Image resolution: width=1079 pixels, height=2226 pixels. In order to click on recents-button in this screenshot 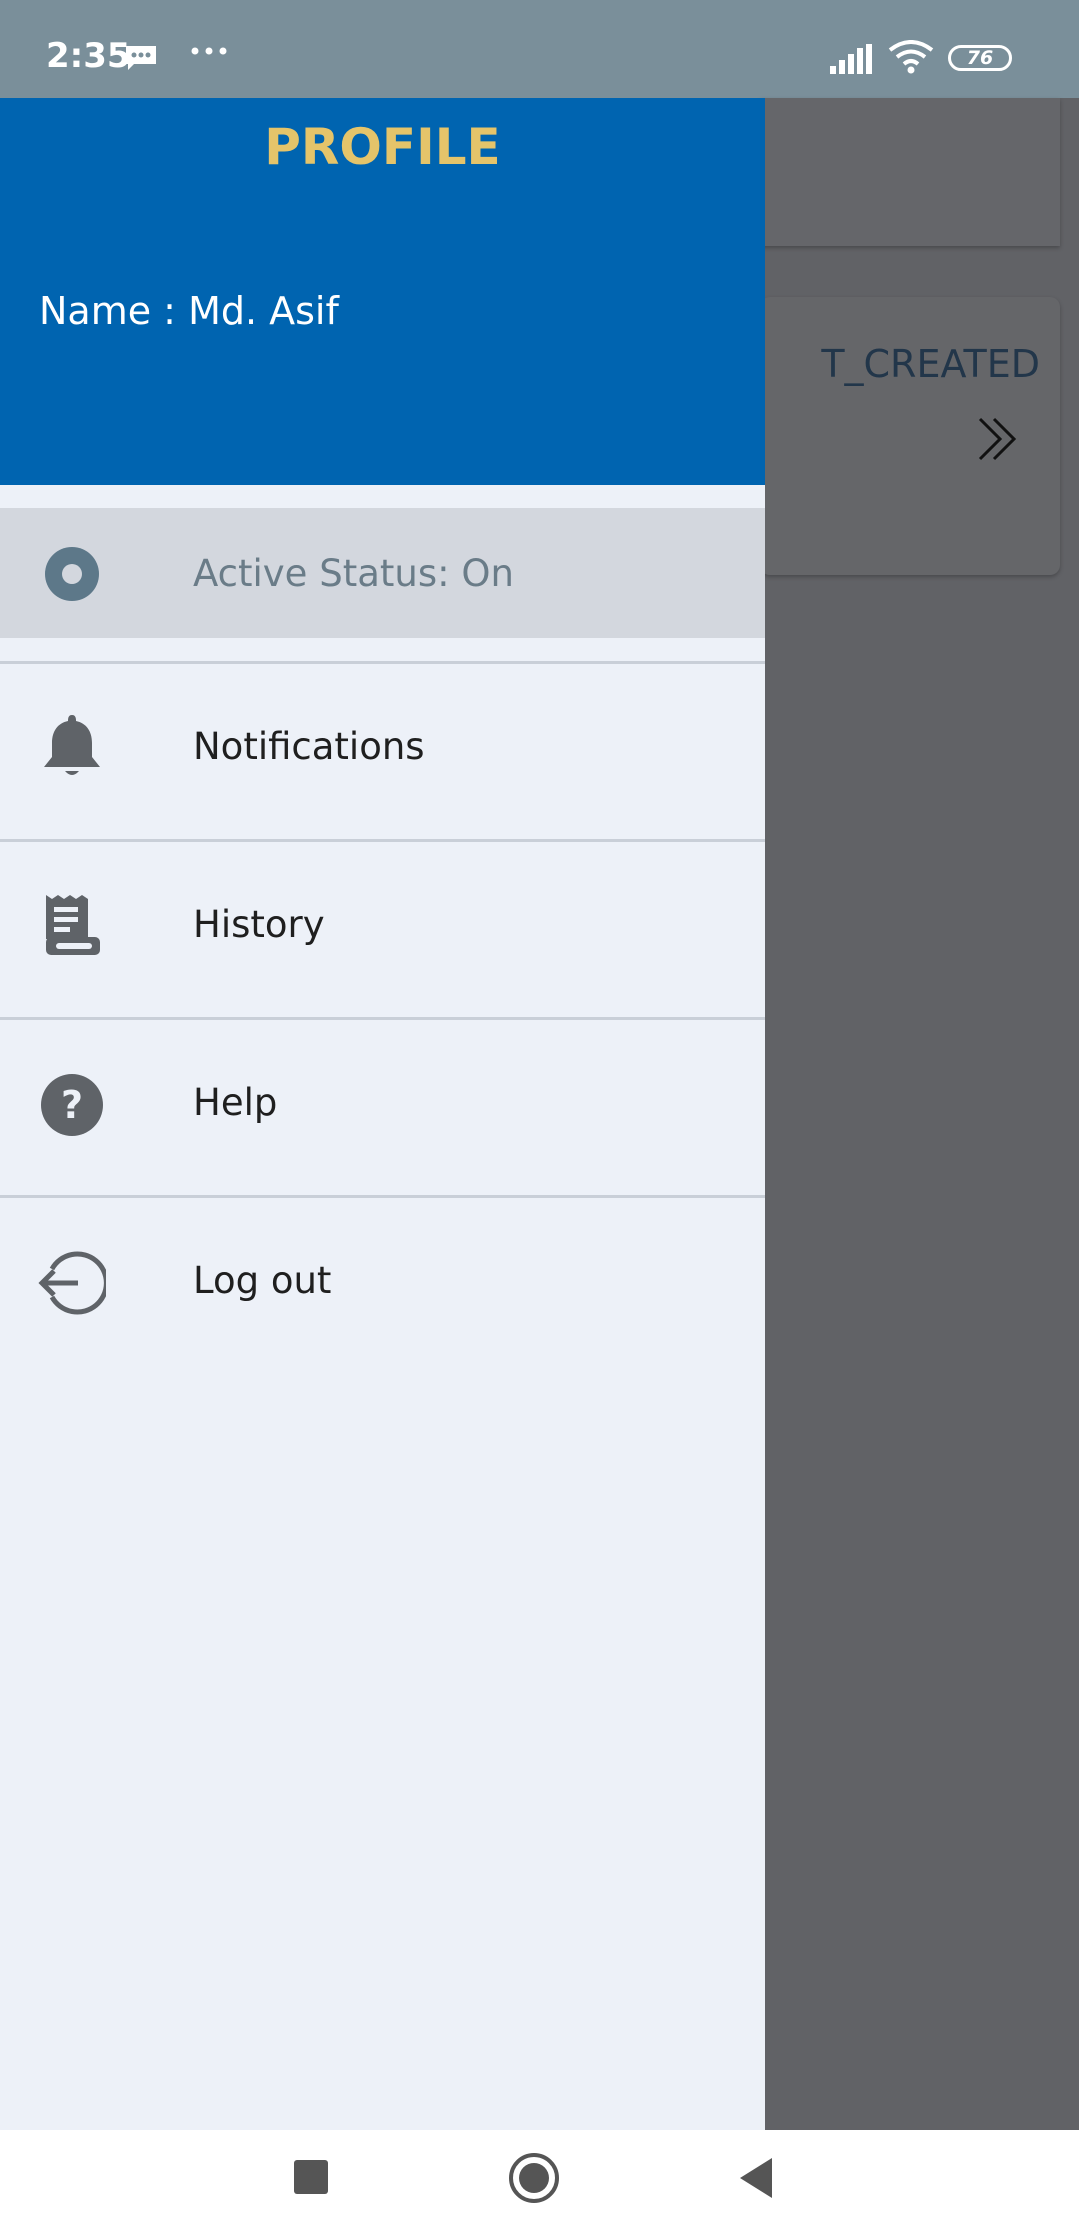, I will do `click(311, 2177)`.